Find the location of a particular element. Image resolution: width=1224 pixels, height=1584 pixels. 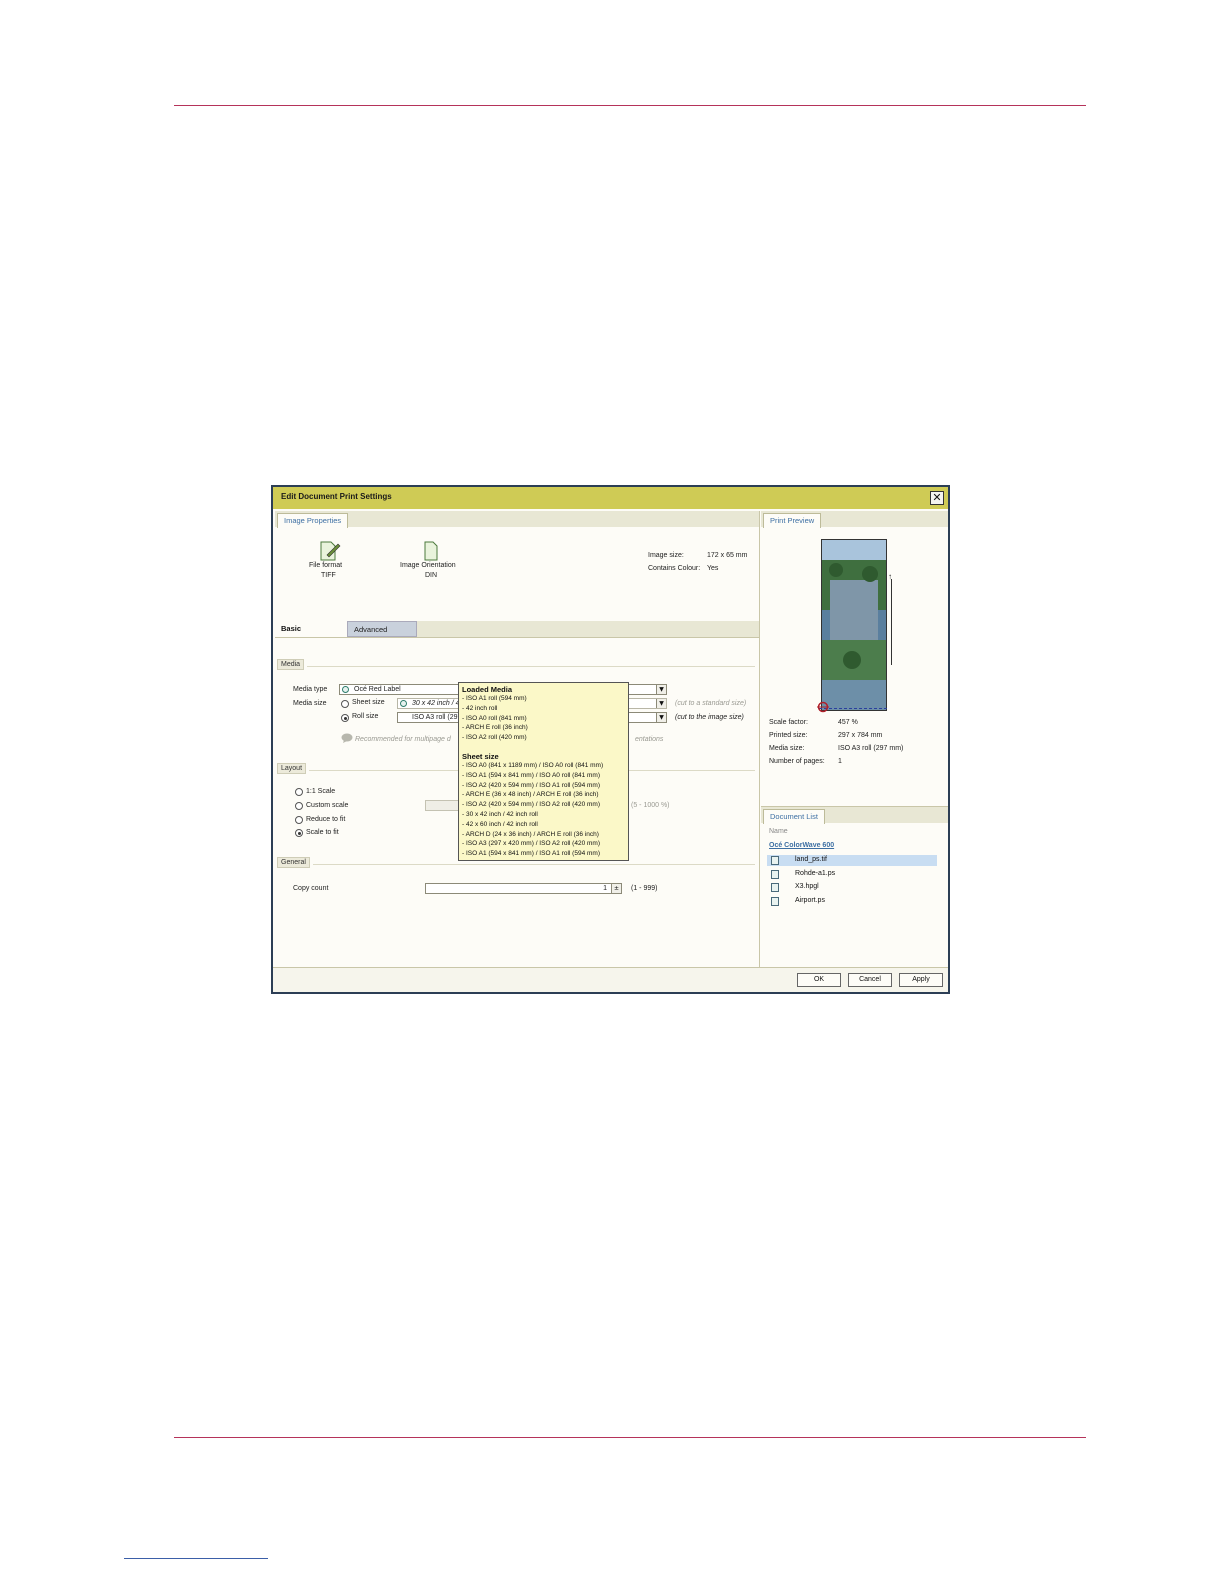

printed-size-label: Printed size: is located at coordinates (788, 735).